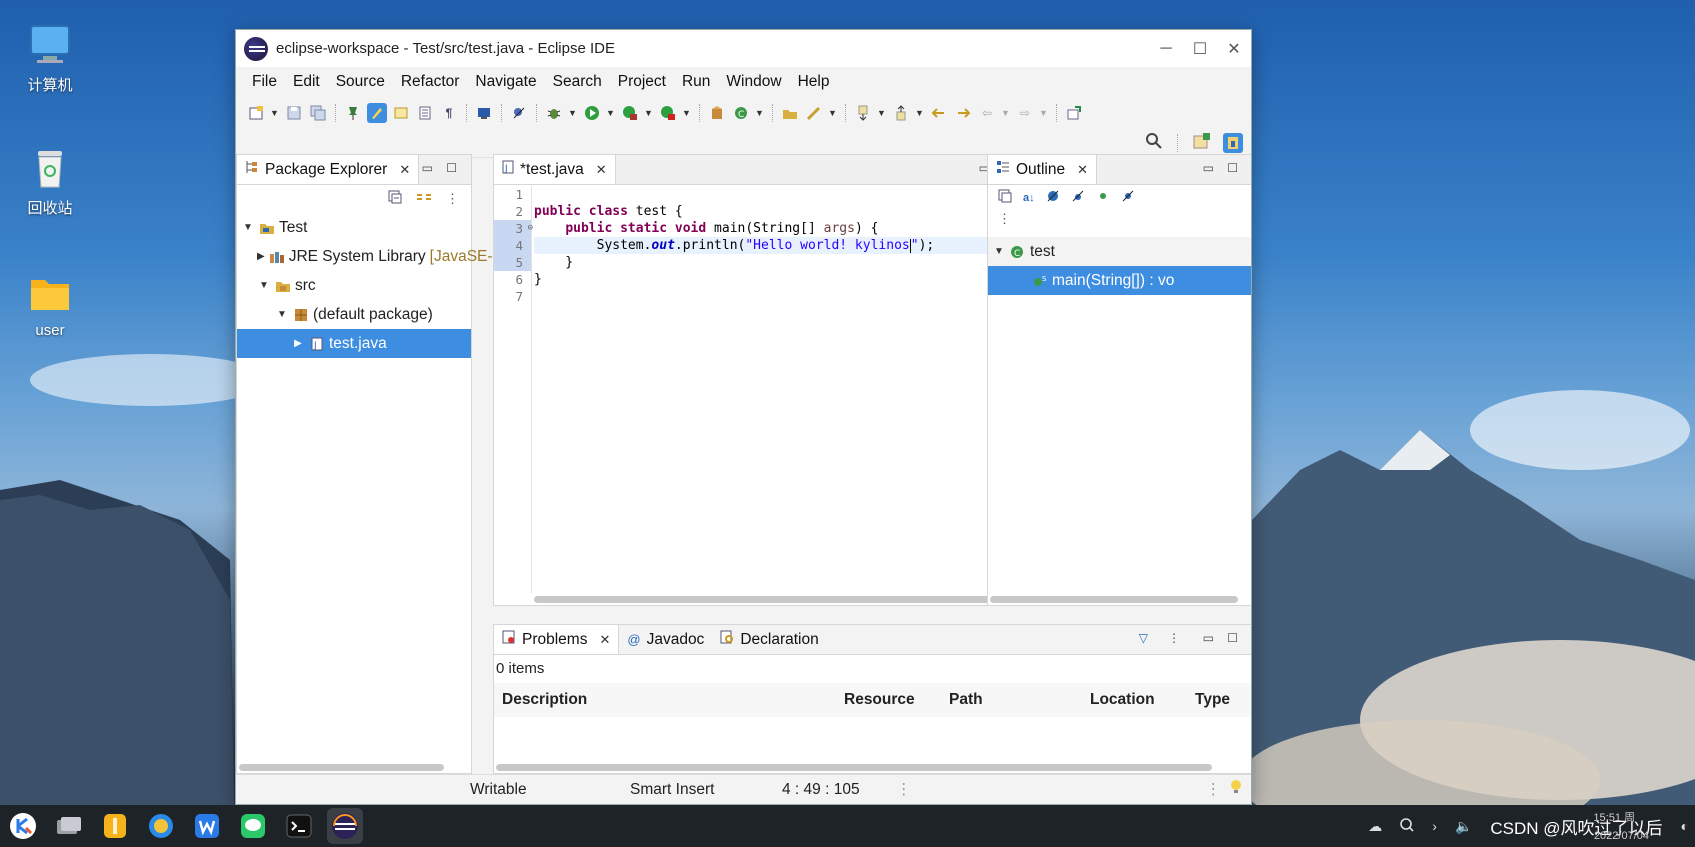  Describe the element at coordinates (401, 113) in the screenshot. I see `toggle-breadcrumb-icon` at that location.